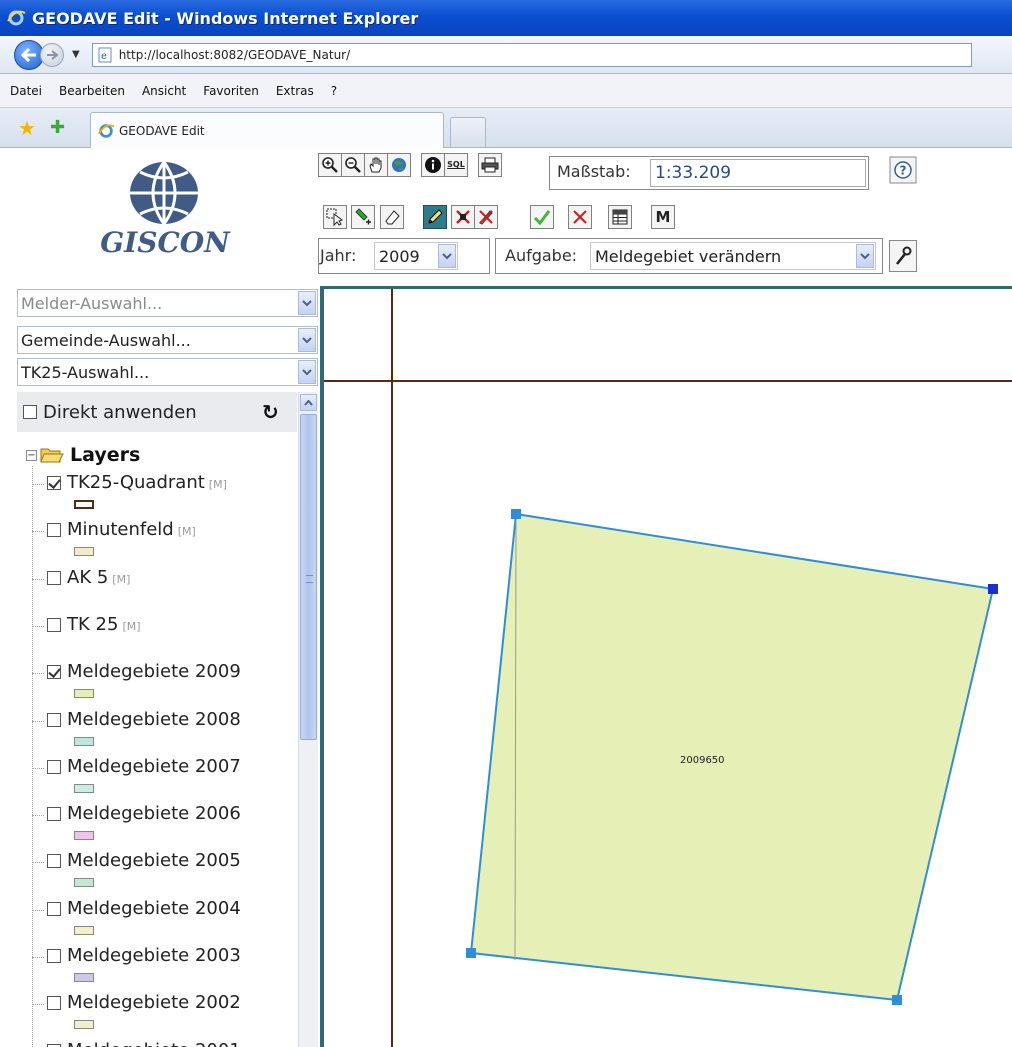  I want to click on close-icon, so click(580, 217).